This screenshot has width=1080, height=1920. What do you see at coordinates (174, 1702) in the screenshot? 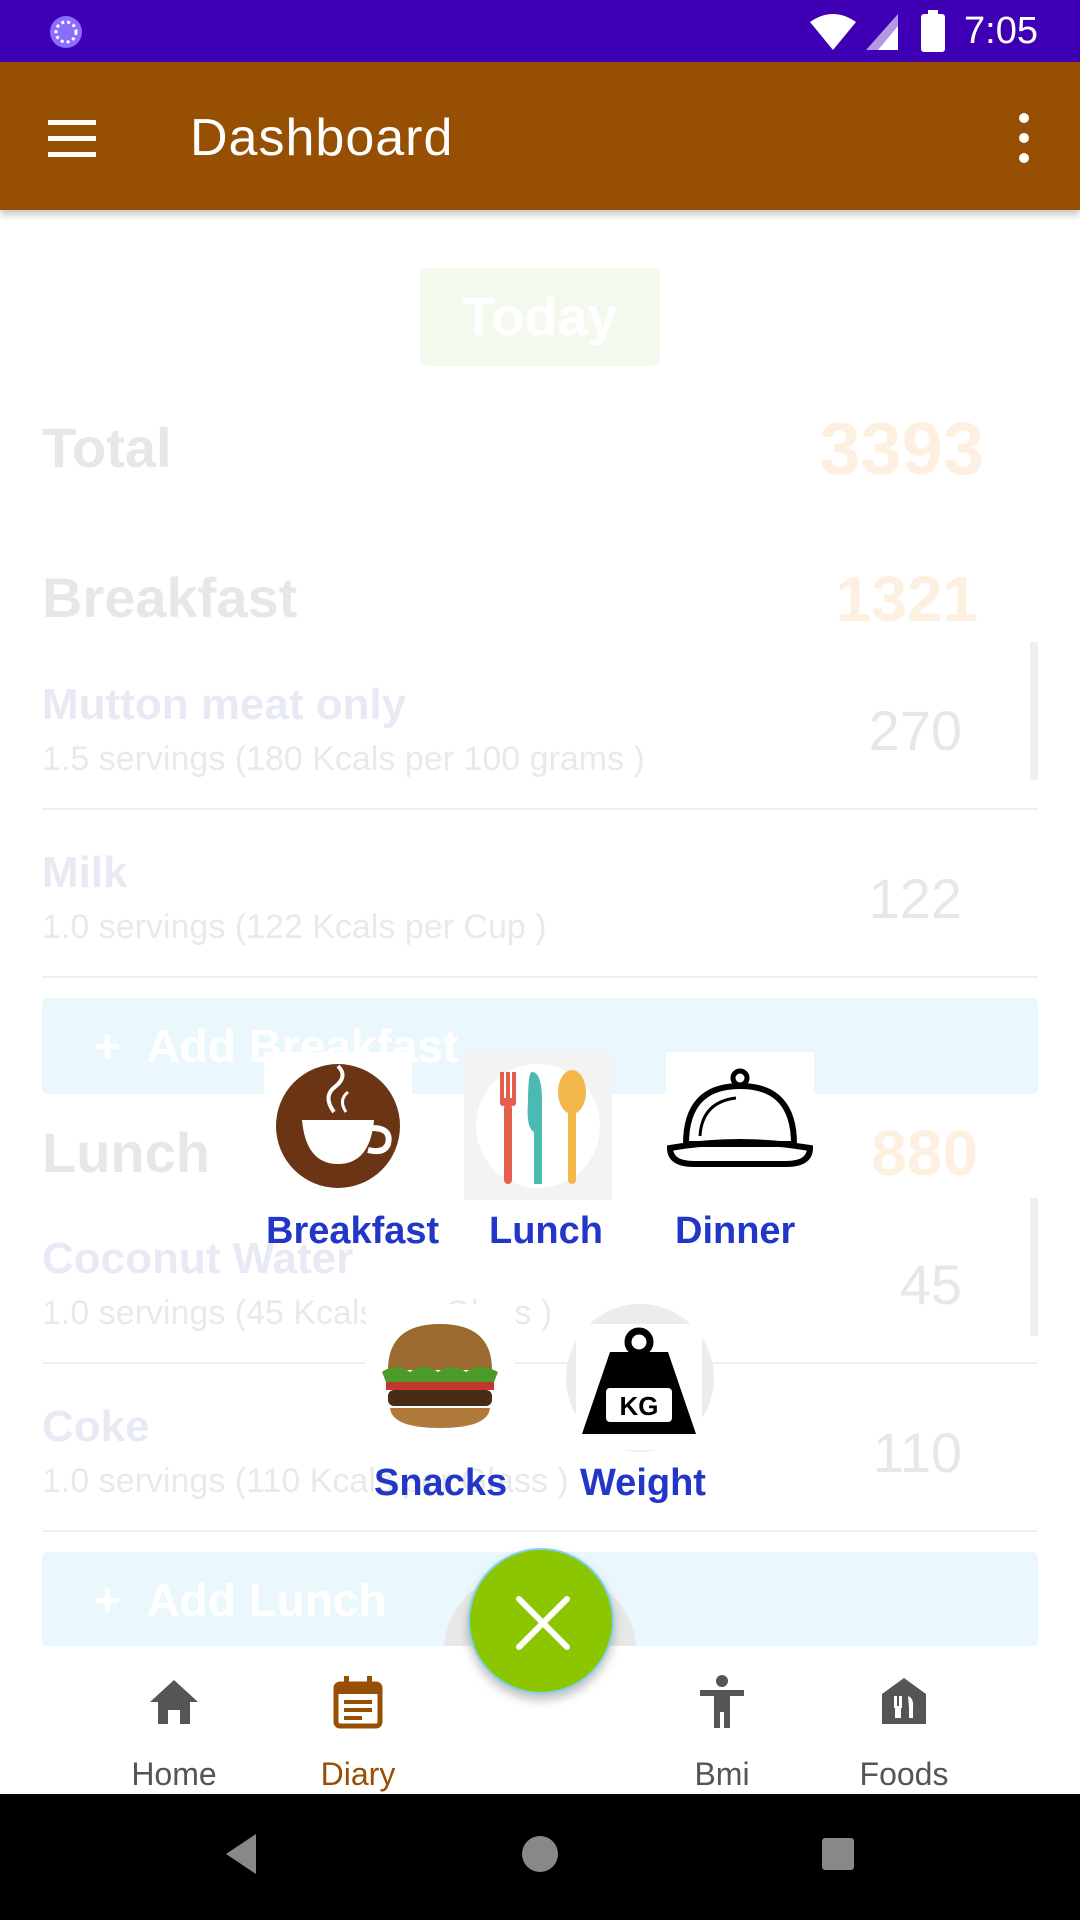
I see `home-icon` at bounding box center [174, 1702].